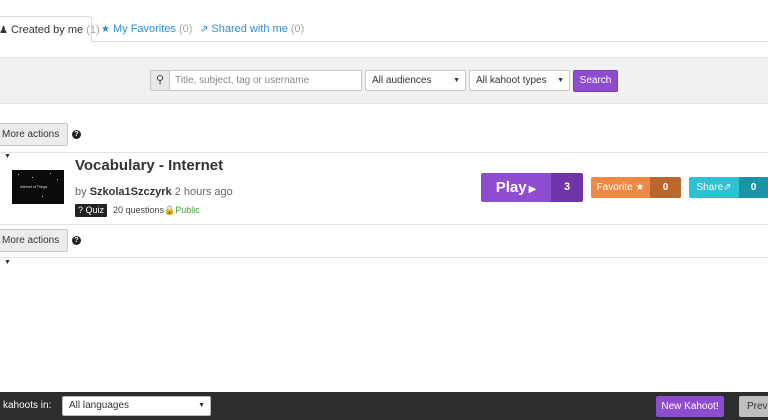 This screenshot has height=420, width=768. I want to click on footer-label: kahoots in:, so click(27, 405).